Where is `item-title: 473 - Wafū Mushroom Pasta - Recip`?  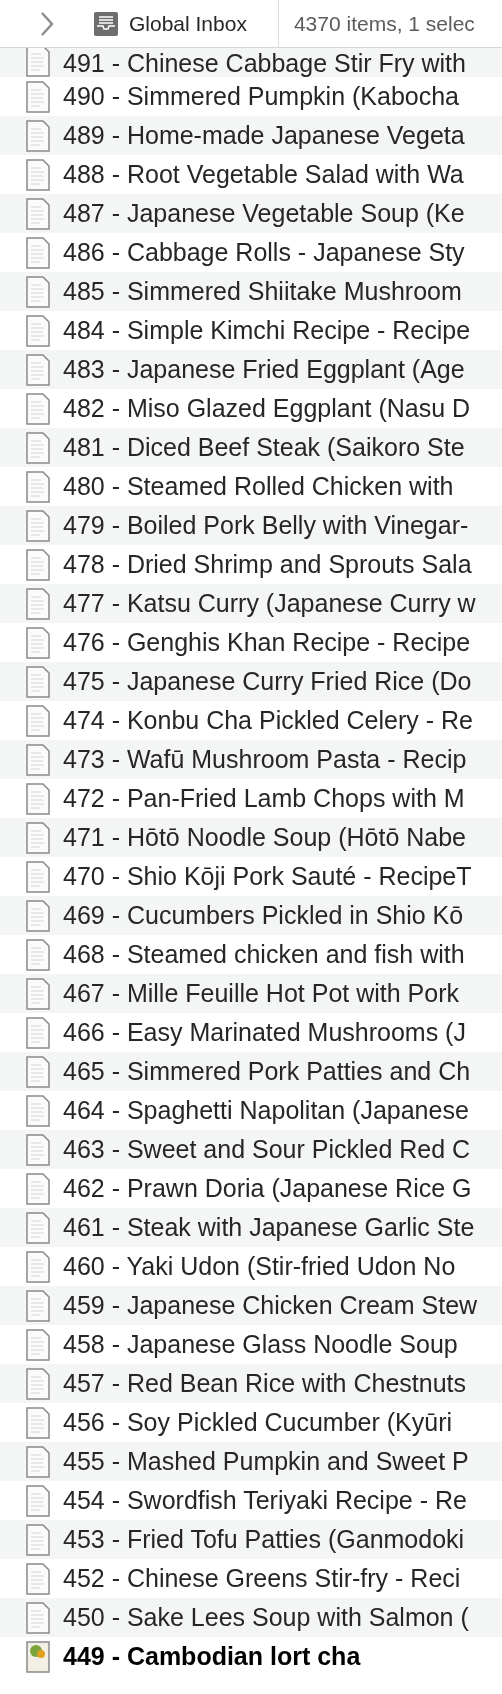
item-title: 473 - Wafū Mushroom Pasta - Recip is located at coordinates (265, 759).